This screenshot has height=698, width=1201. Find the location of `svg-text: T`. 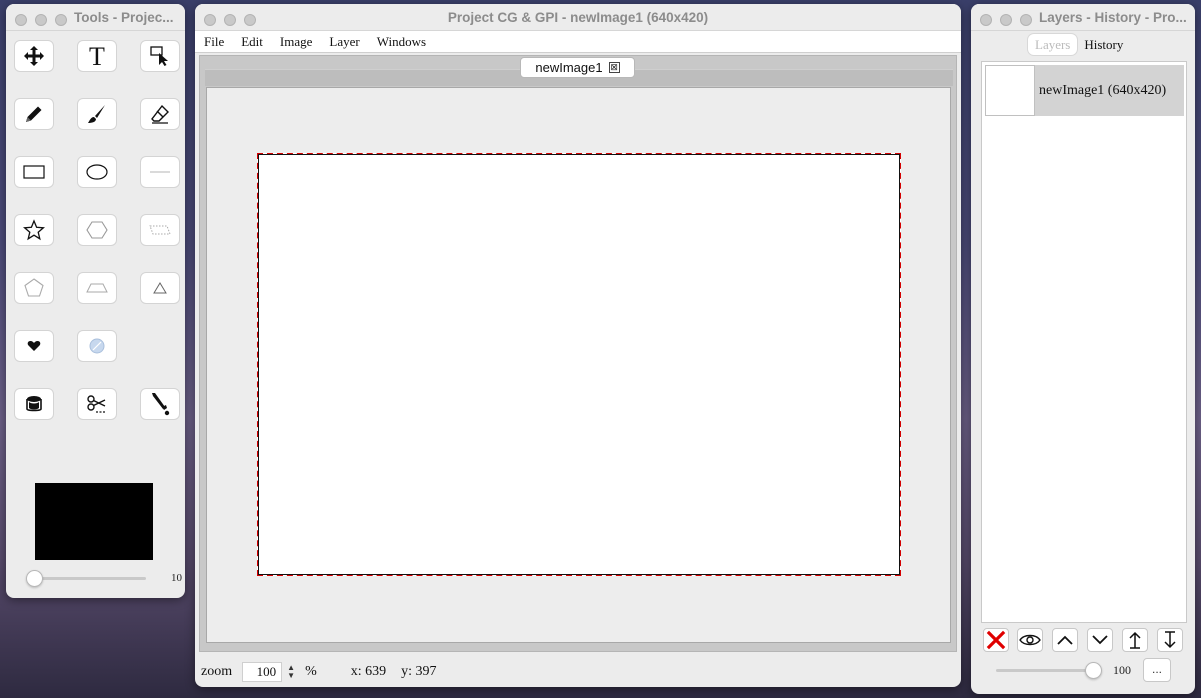

svg-text: T is located at coordinates (97, 56).